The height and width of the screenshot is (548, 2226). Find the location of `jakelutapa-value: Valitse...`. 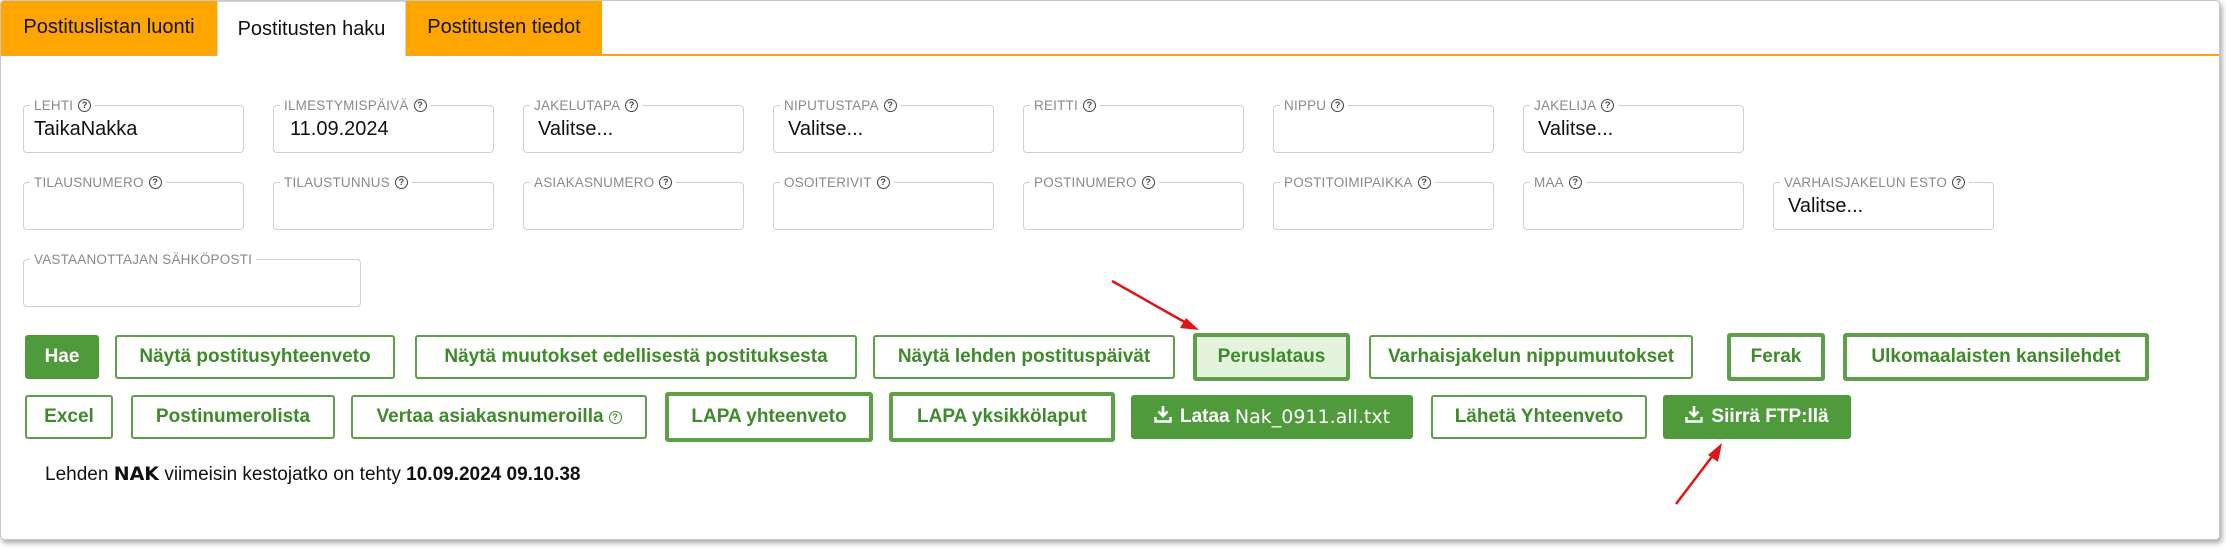

jakelutapa-value: Valitse... is located at coordinates (576, 129).